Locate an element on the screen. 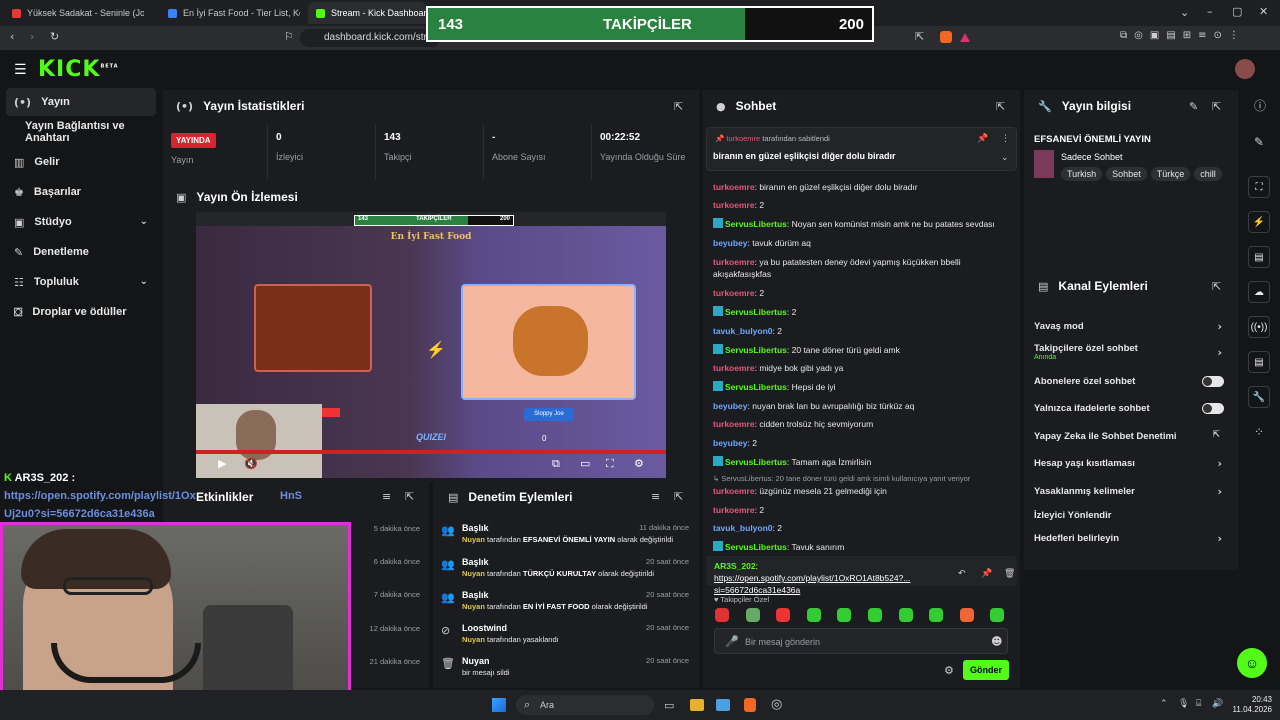 This screenshot has width=1280, height=720. chat-message: turkoemre: midye bok gibi yadı ya is located at coordinates (863, 368).